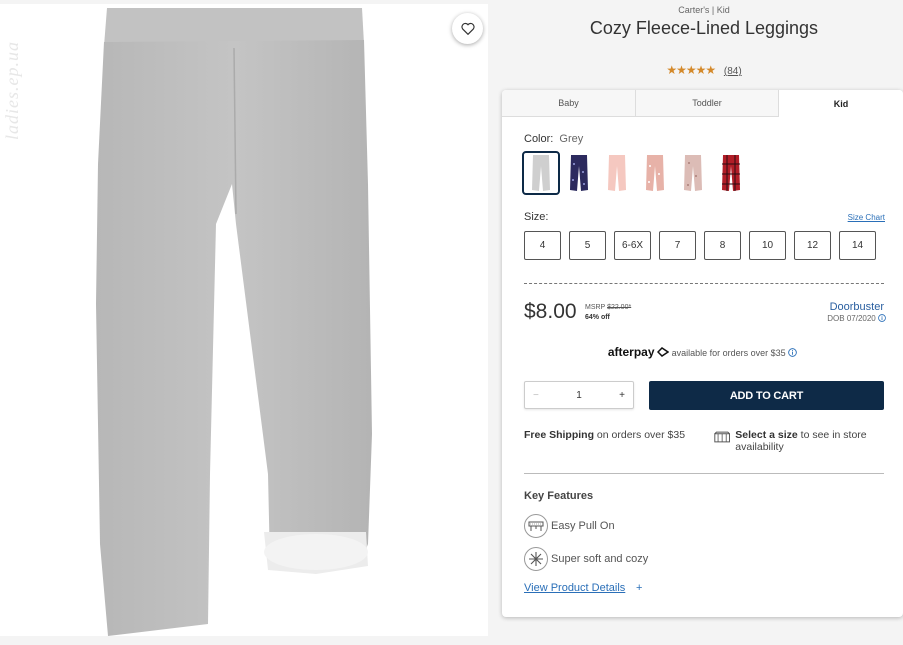 The width and height of the screenshot is (903, 645). What do you see at coordinates (812, 245) in the screenshot?
I see `size-option-12: 12` at bounding box center [812, 245].